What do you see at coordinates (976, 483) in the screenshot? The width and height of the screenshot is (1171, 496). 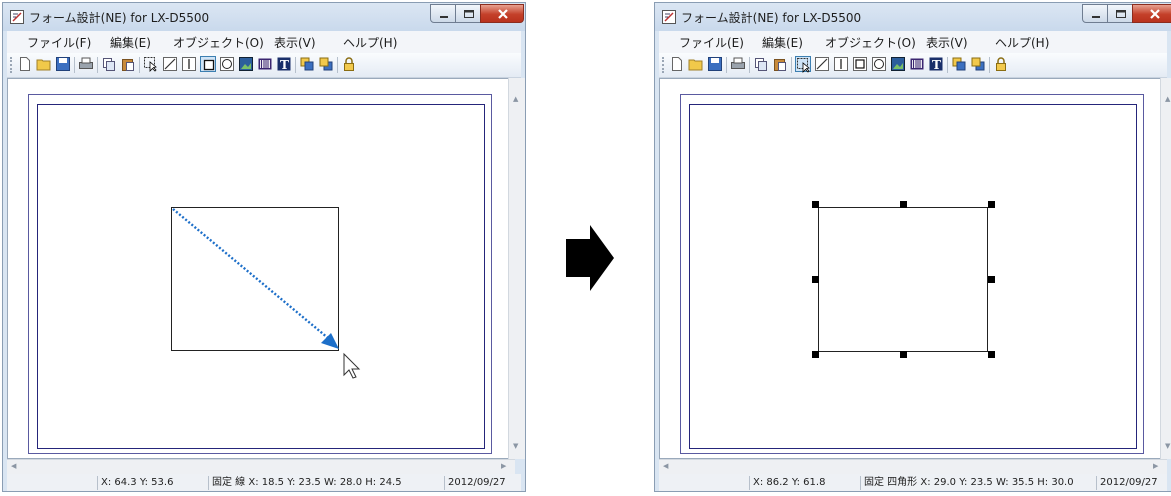 I see `status-object-info: 固定 四角形 X: 29.0 Y: 23.5 W: 35.5 H: 30.0` at bounding box center [976, 483].